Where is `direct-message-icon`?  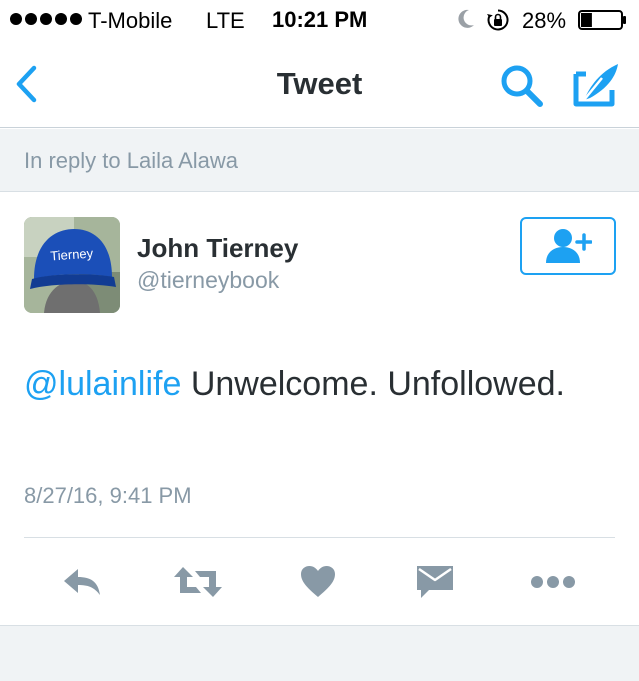 direct-message-icon is located at coordinates (435, 582).